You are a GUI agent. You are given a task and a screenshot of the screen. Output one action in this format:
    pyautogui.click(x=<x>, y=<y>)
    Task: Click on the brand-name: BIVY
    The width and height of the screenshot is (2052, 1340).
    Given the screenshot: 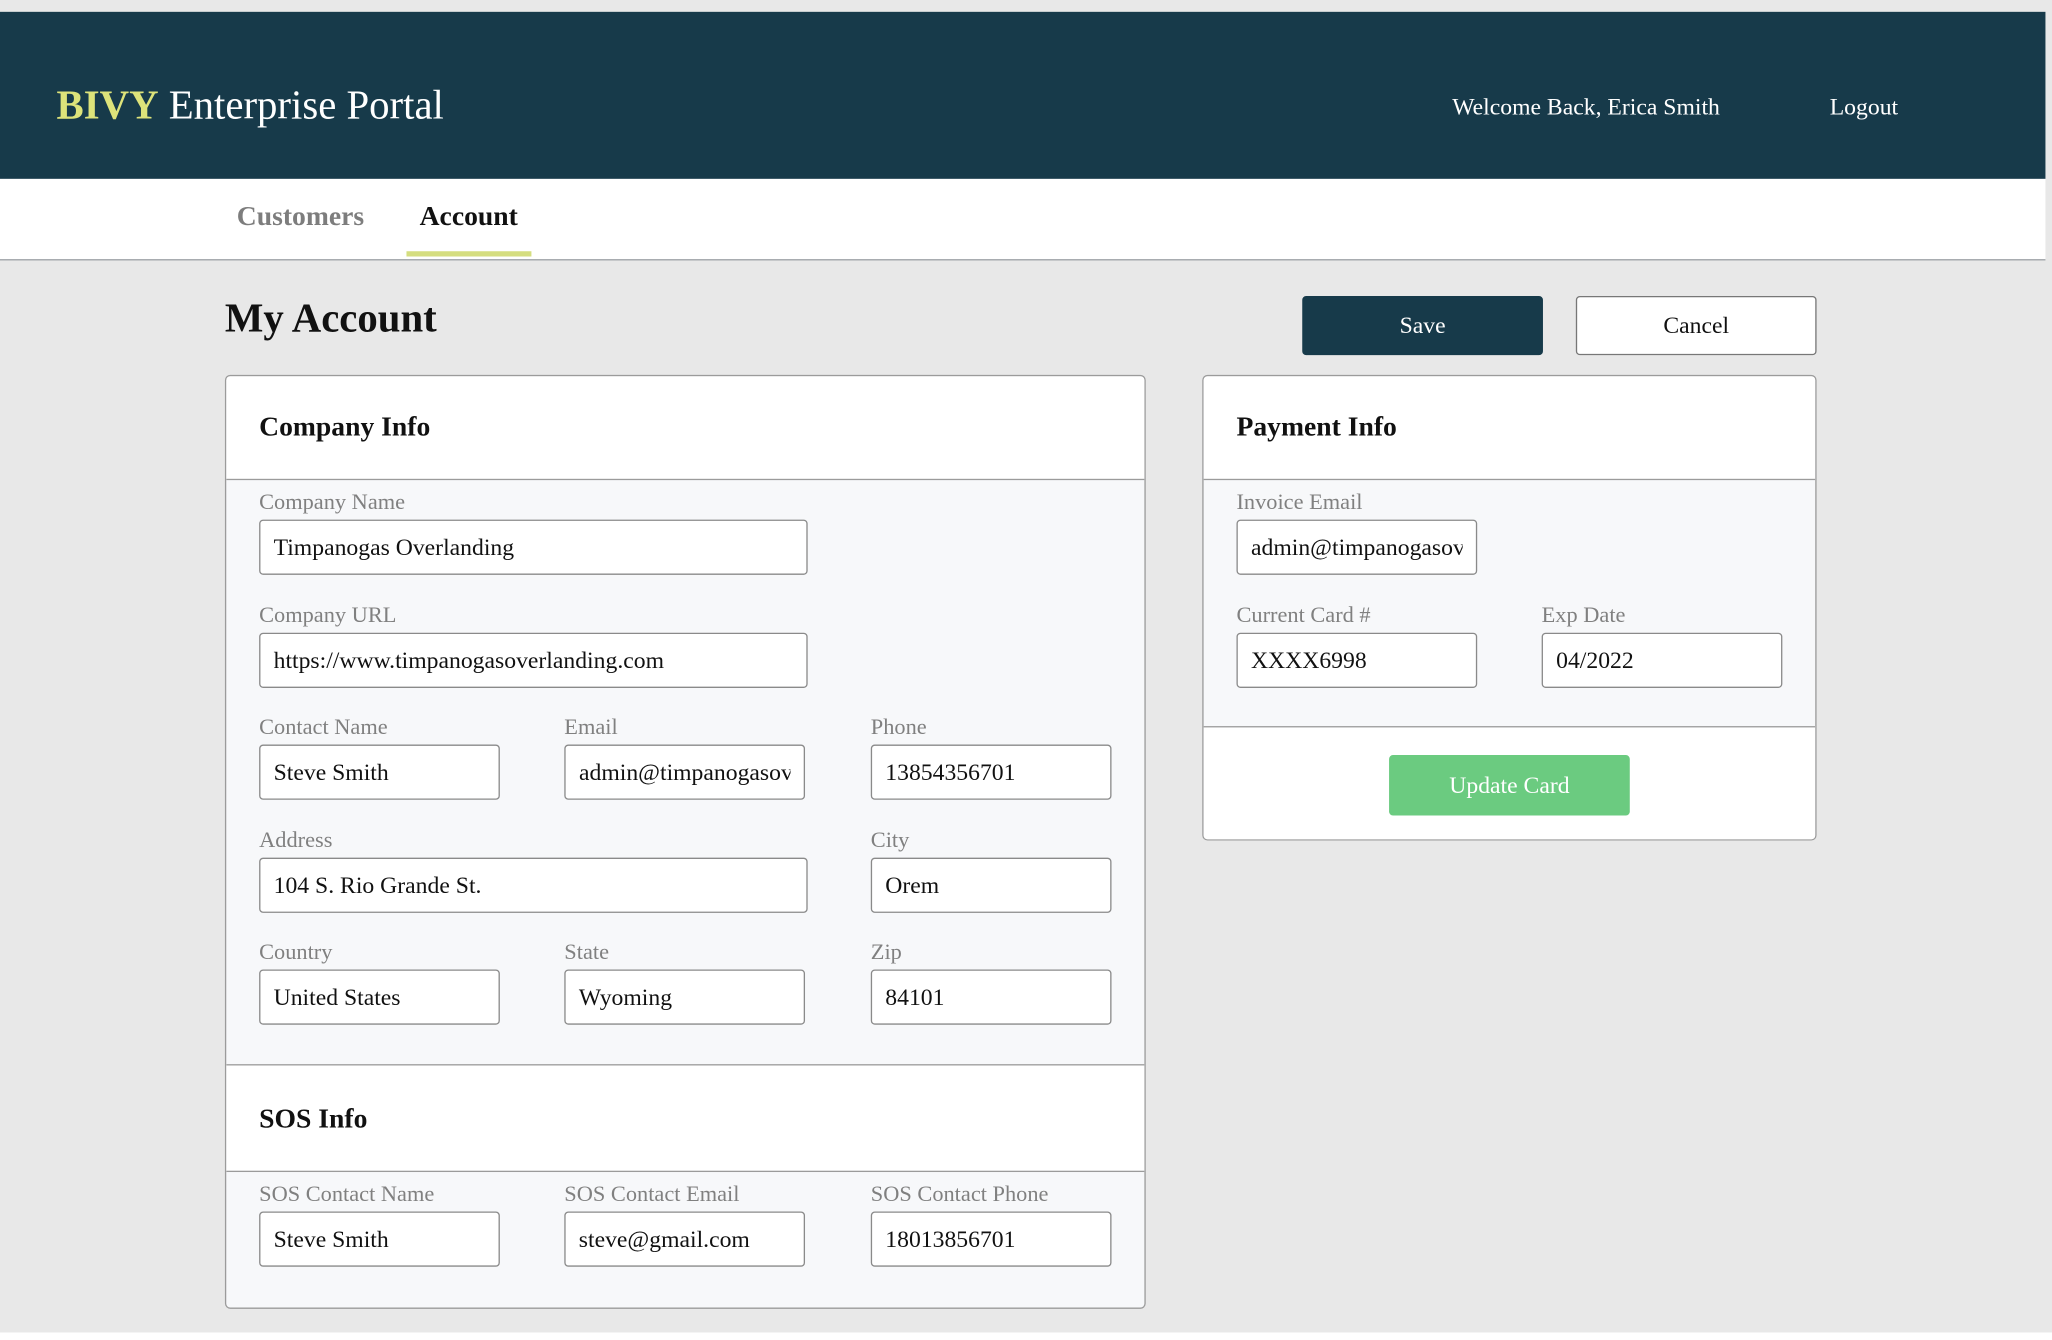 What is the action you would take?
    pyautogui.click(x=107, y=104)
    